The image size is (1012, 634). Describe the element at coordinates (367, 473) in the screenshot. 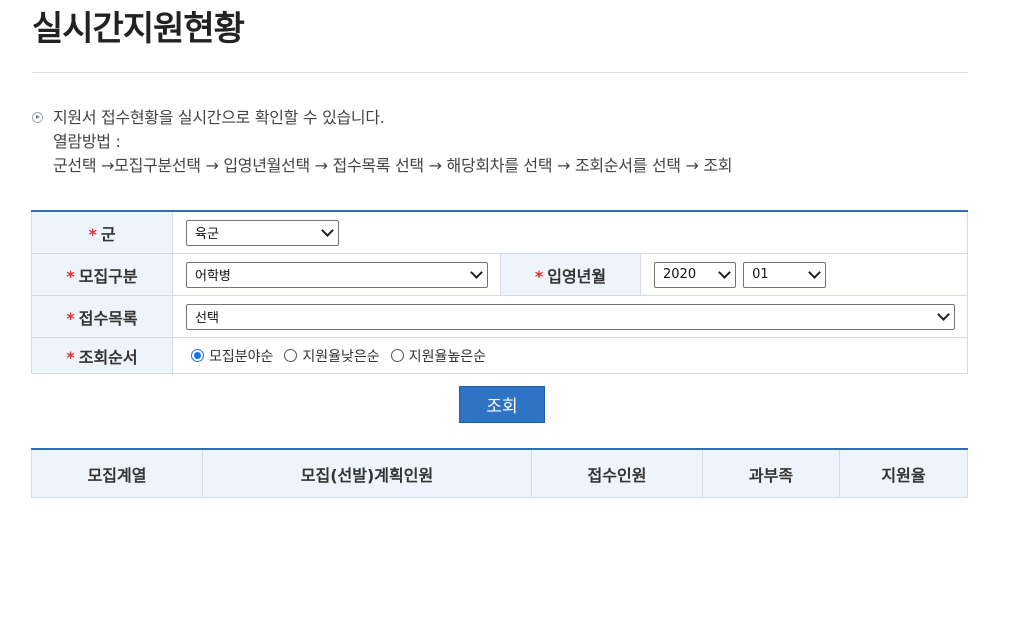

I see `col-planned-count: 모집(선발)계획인원` at that location.